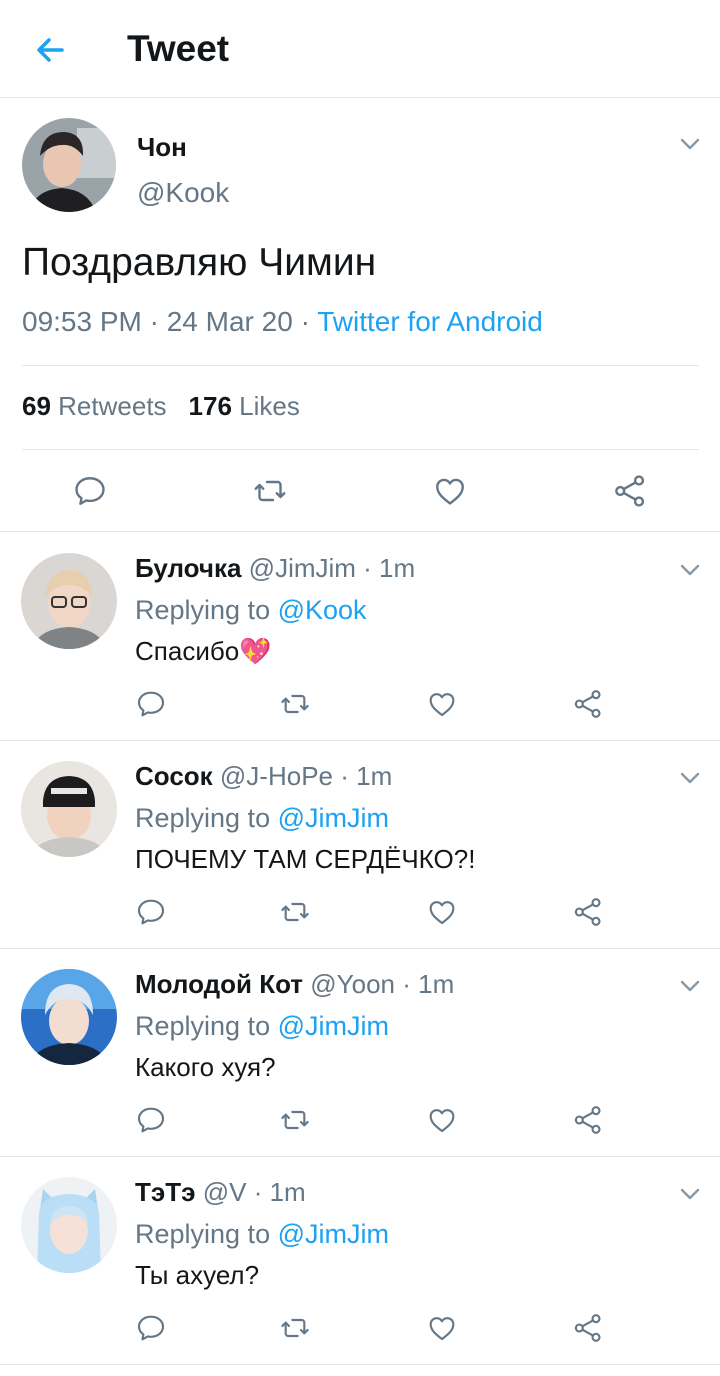 The image size is (720, 1376). Describe the element at coordinates (360, 490) in the screenshot. I see `tweet-actions` at that location.